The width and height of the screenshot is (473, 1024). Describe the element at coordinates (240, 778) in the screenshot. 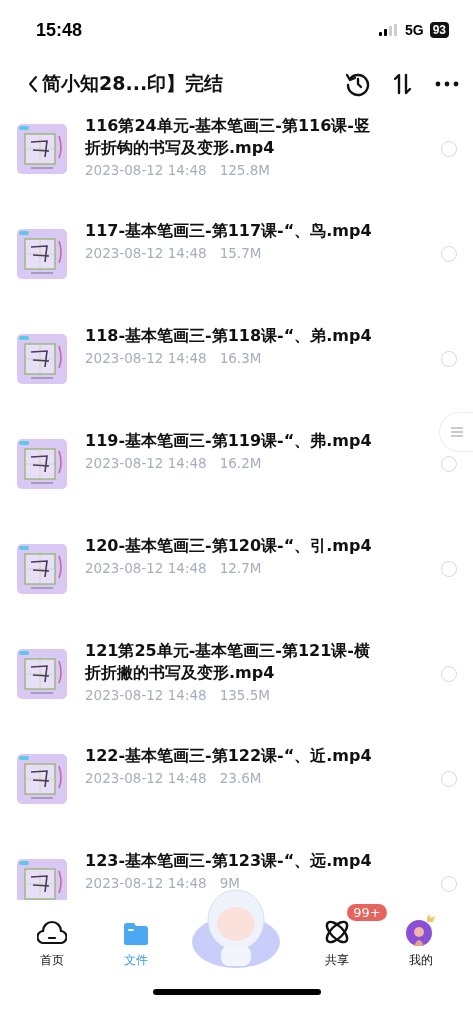

I see `file-size: 23.6M` at that location.